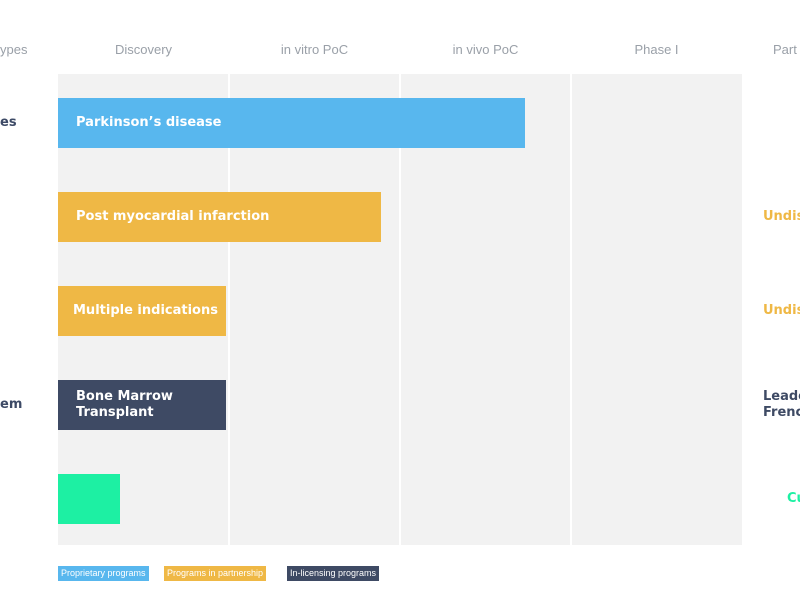  Describe the element at coordinates (103, 573) in the screenshot. I see `legend-proprietary: Proprietary programs` at that location.